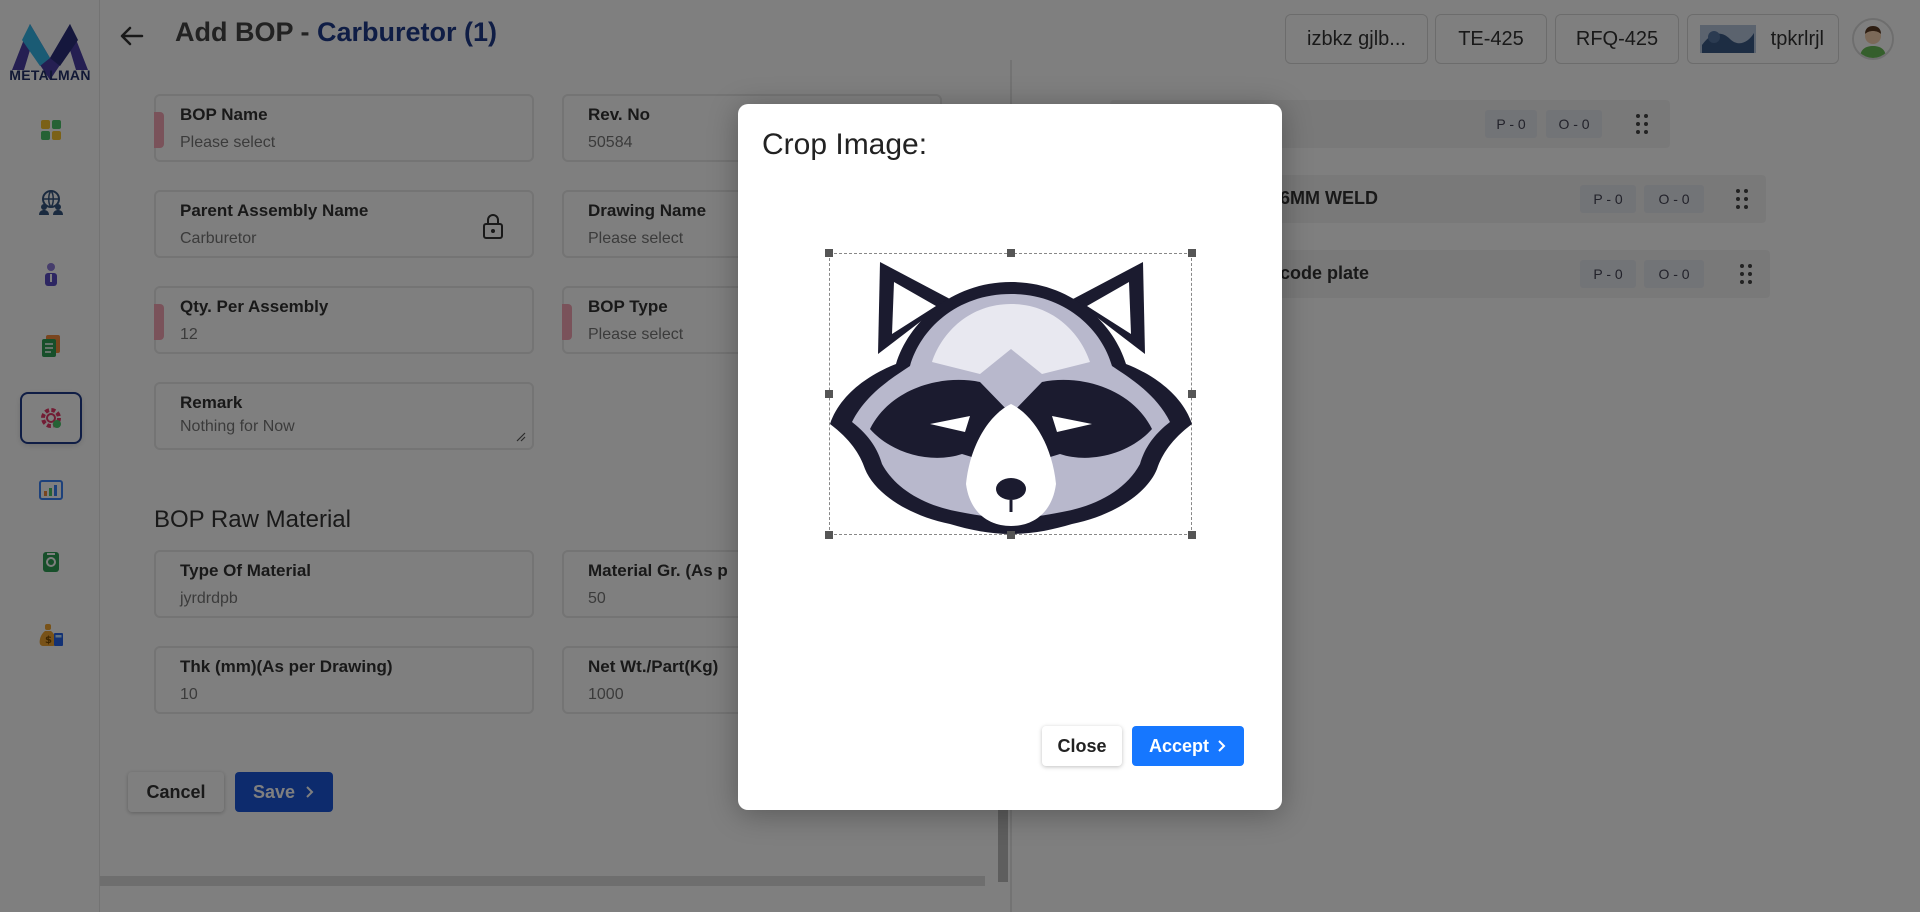 This screenshot has height=912, width=1920. I want to click on crop-handle-right, so click(1192, 394).